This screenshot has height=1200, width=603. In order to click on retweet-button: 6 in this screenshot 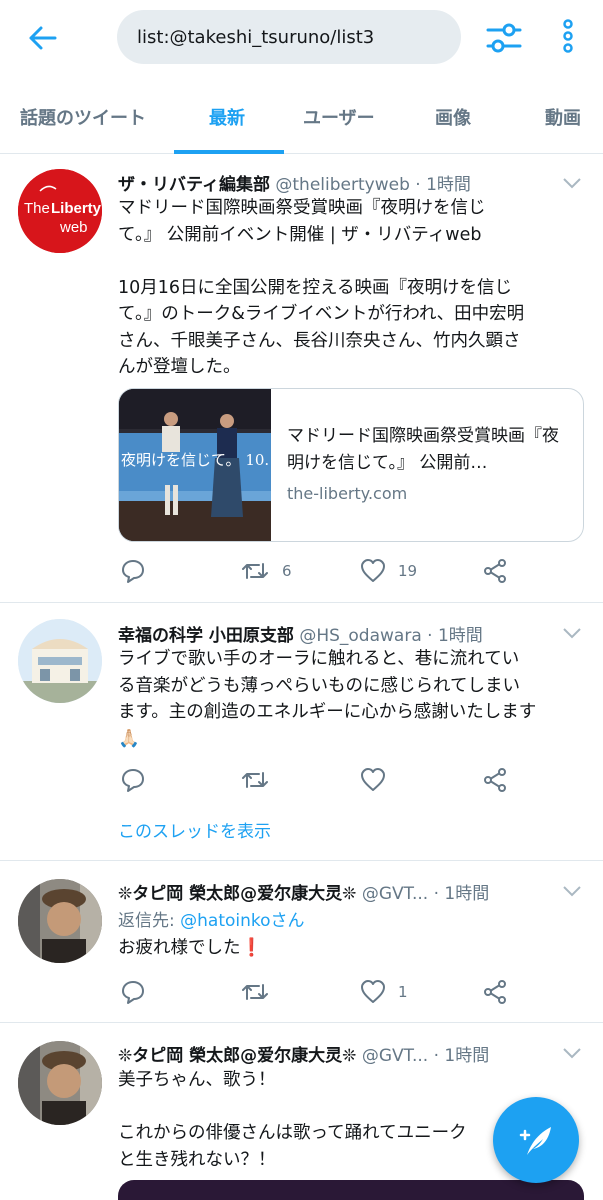, I will do `click(266, 571)`.